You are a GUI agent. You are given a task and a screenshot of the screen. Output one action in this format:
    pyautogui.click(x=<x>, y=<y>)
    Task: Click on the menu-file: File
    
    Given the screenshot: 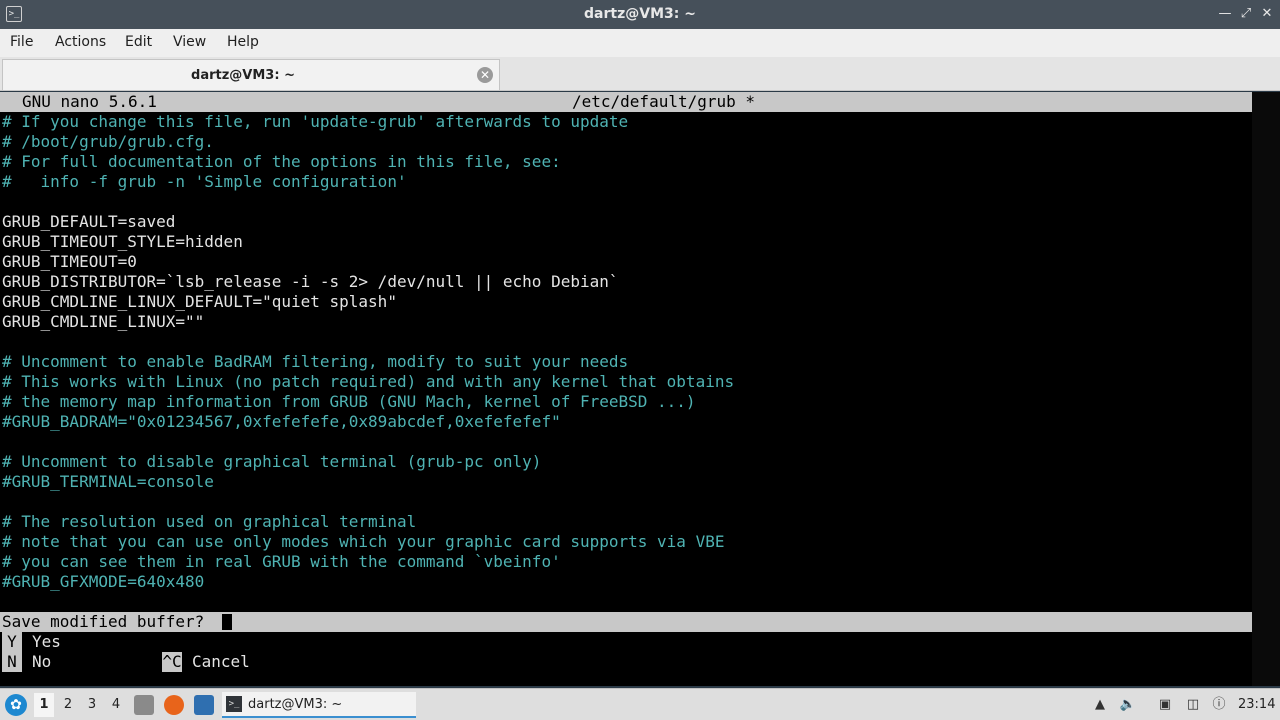 What is the action you would take?
    pyautogui.click(x=21, y=42)
    